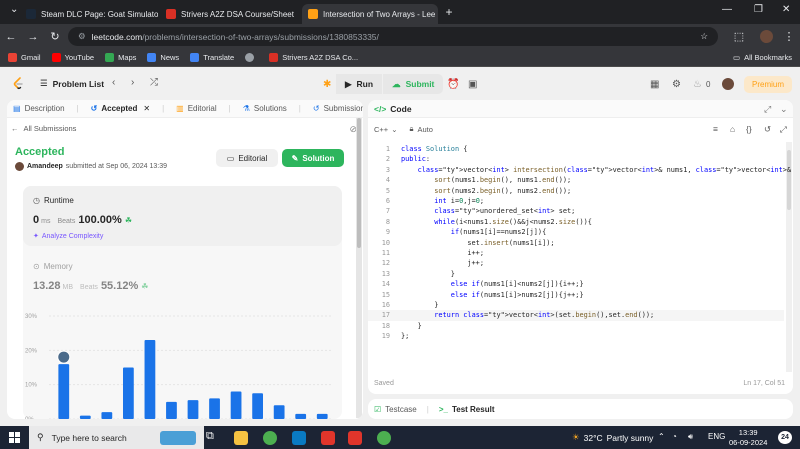 Image resolution: width=800 pixels, height=449 pixels. What do you see at coordinates (359, 183) in the screenshot?
I see `scrollbar-thumb` at bounding box center [359, 183].